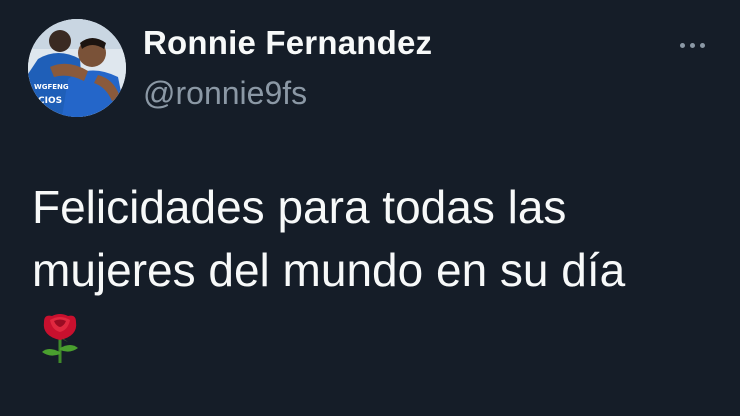 Image resolution: width=740 pixels, height=416 pixels. I want to click on user-handle: @ronnie9fs, so click(225, 93).